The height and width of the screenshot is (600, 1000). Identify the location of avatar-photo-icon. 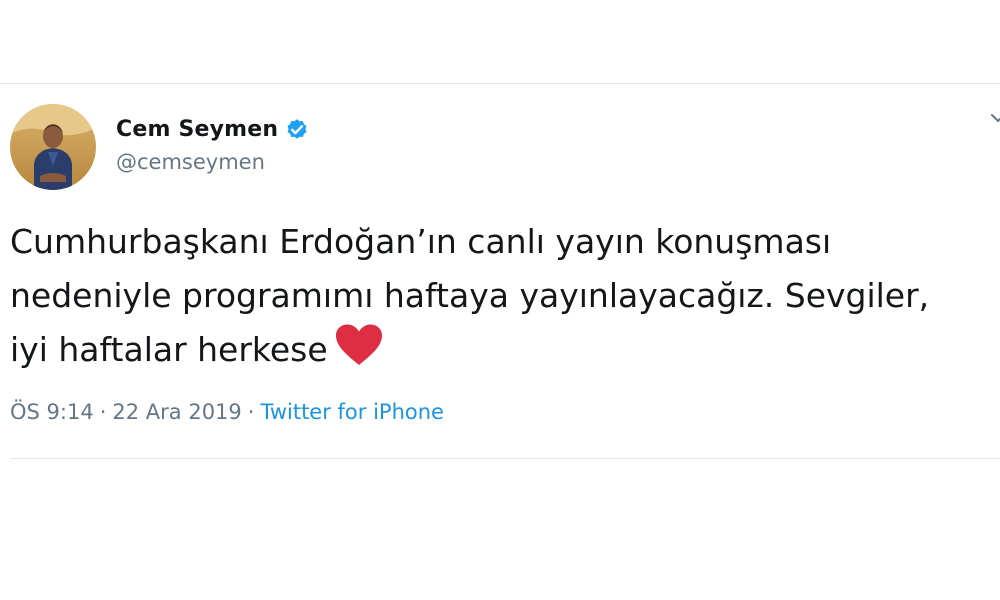
(53, 147).